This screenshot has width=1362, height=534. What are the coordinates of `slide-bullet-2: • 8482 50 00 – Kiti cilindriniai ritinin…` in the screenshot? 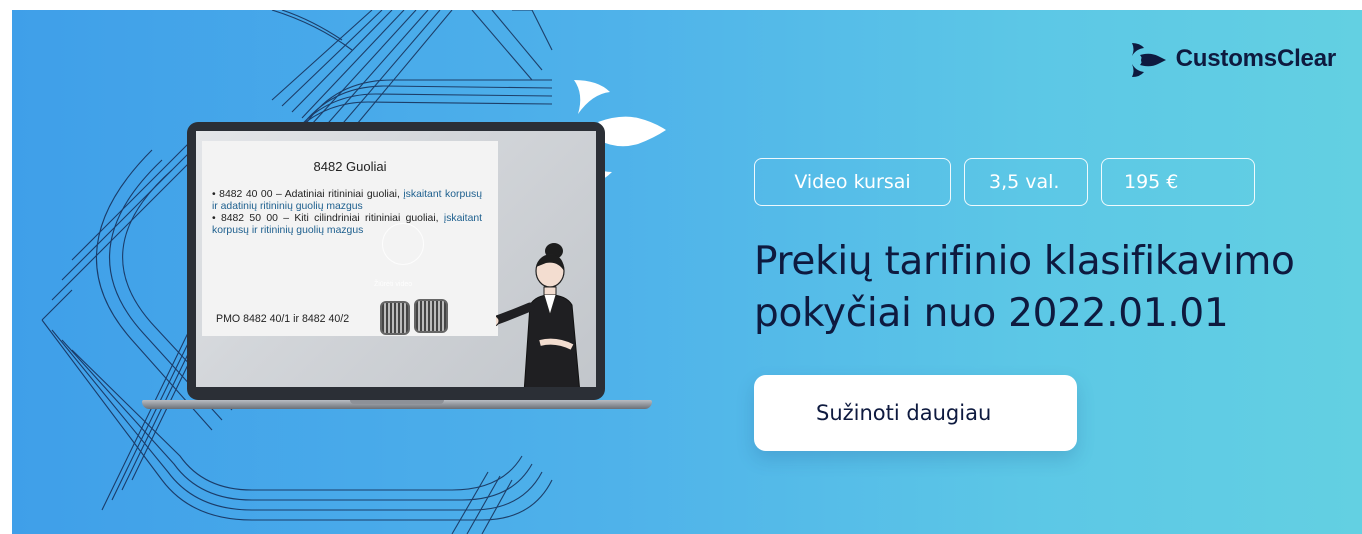 It's located at (347, 224).